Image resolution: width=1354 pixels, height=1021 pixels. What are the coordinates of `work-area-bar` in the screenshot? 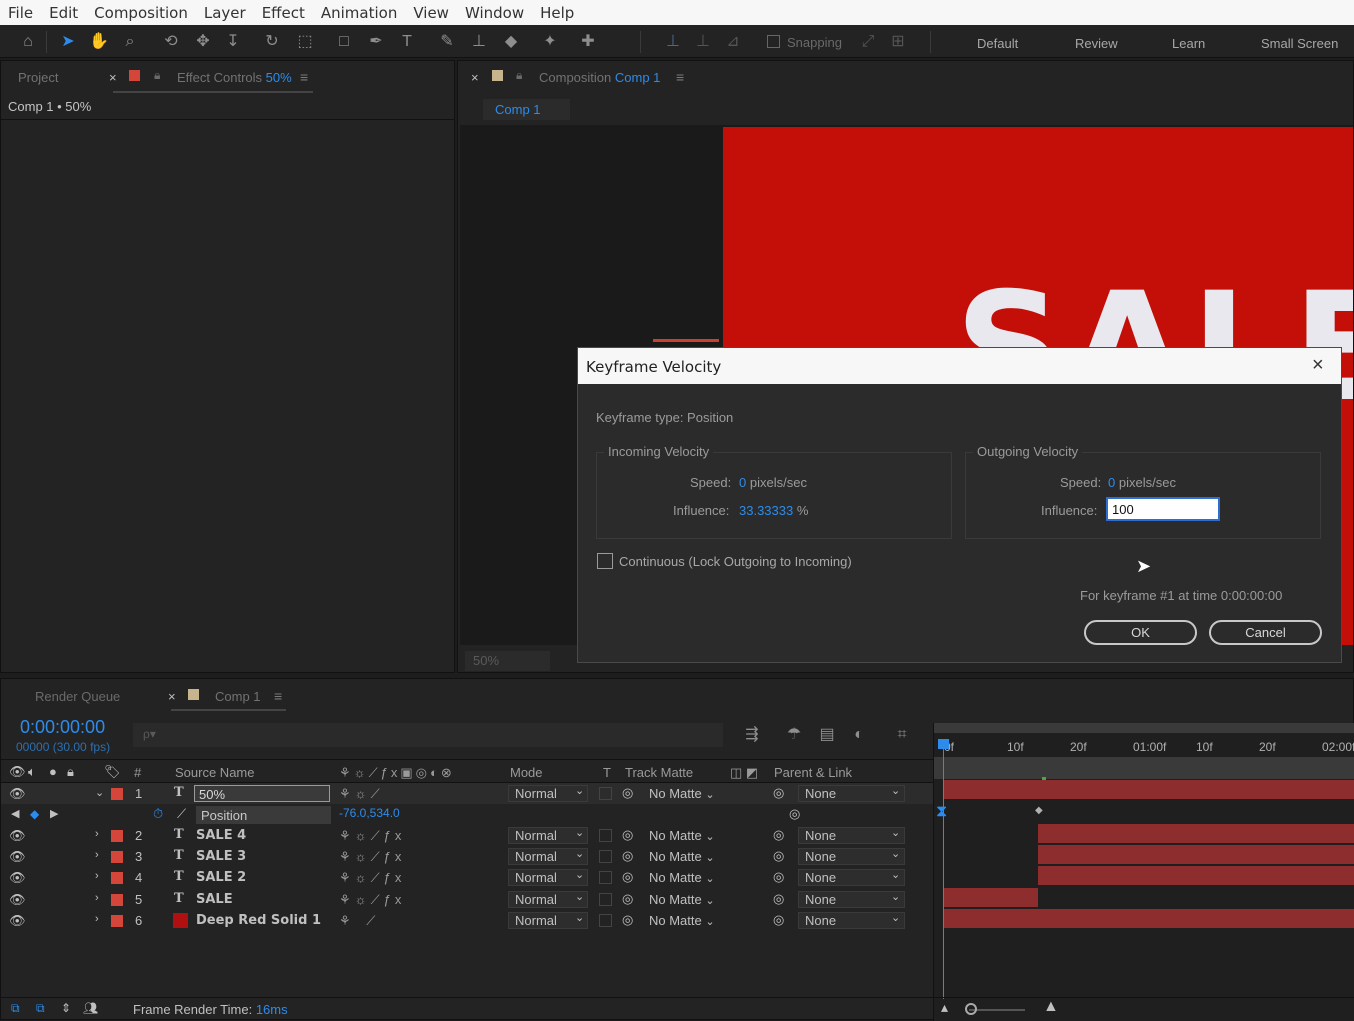 It's located at (1144, 728).